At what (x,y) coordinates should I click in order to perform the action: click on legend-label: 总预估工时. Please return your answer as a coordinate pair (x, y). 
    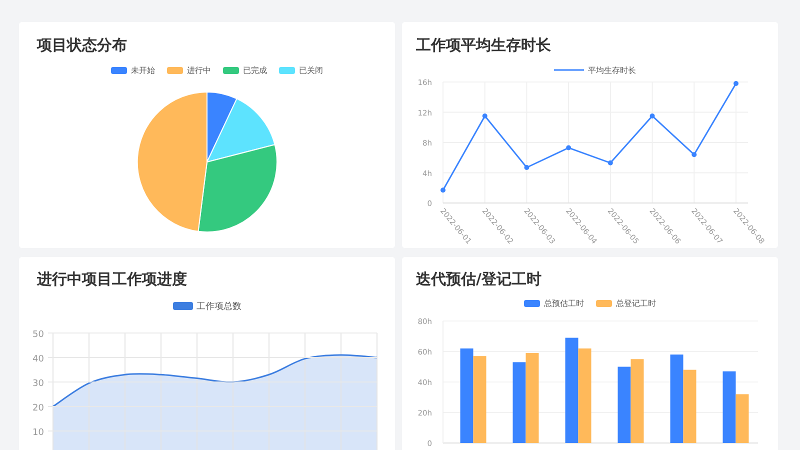
    Looking at the image, I should click on (564, 303).